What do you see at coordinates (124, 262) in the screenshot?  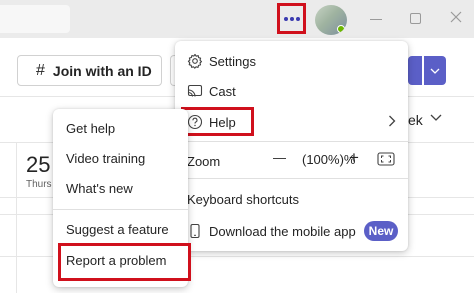 I see `report-problem-highlight` at bounding box center [124, 262].